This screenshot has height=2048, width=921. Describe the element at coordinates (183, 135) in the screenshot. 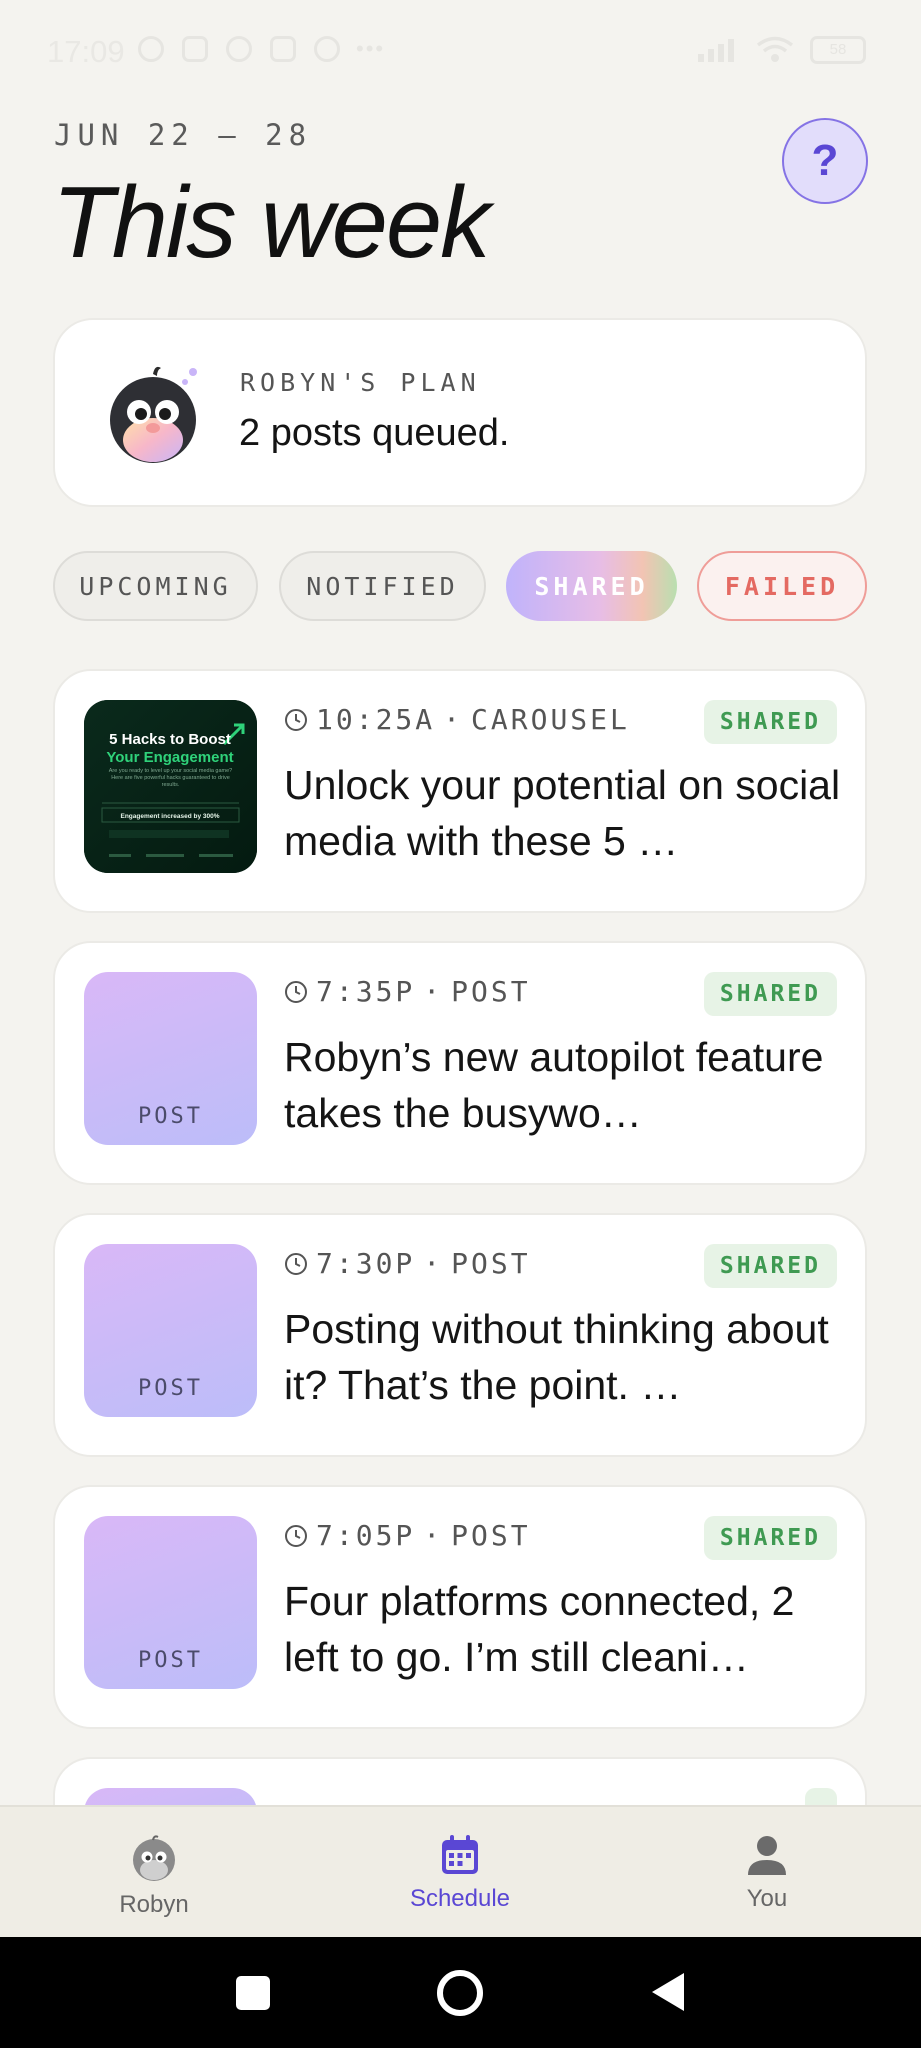

I see `date-range: JUN 22 — 28` at that location.